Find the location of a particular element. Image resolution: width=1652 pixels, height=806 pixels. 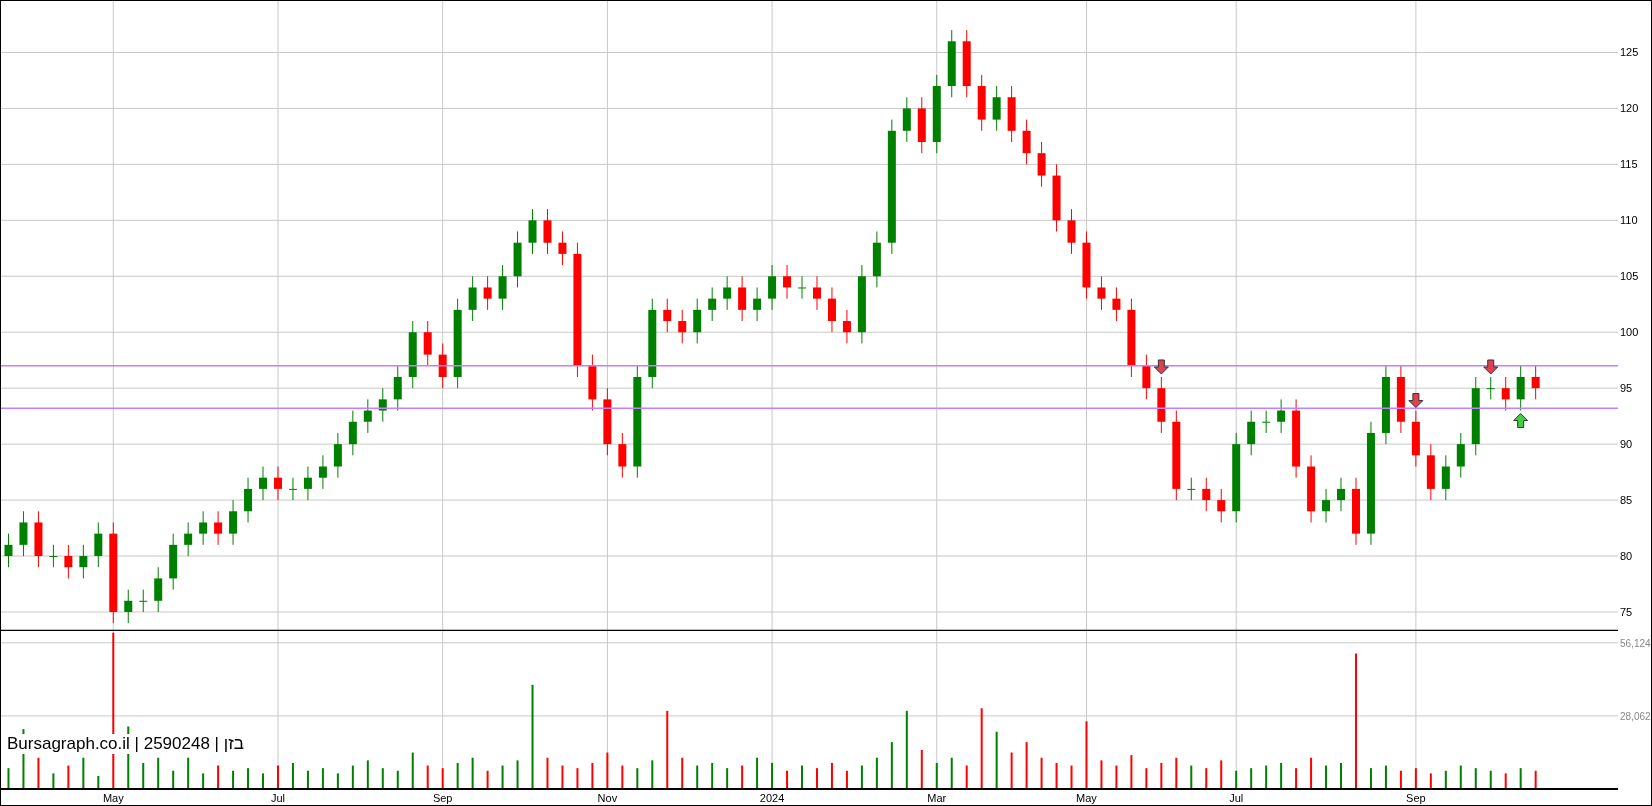

axis-label: Mar is located at coordinates (937, 798).